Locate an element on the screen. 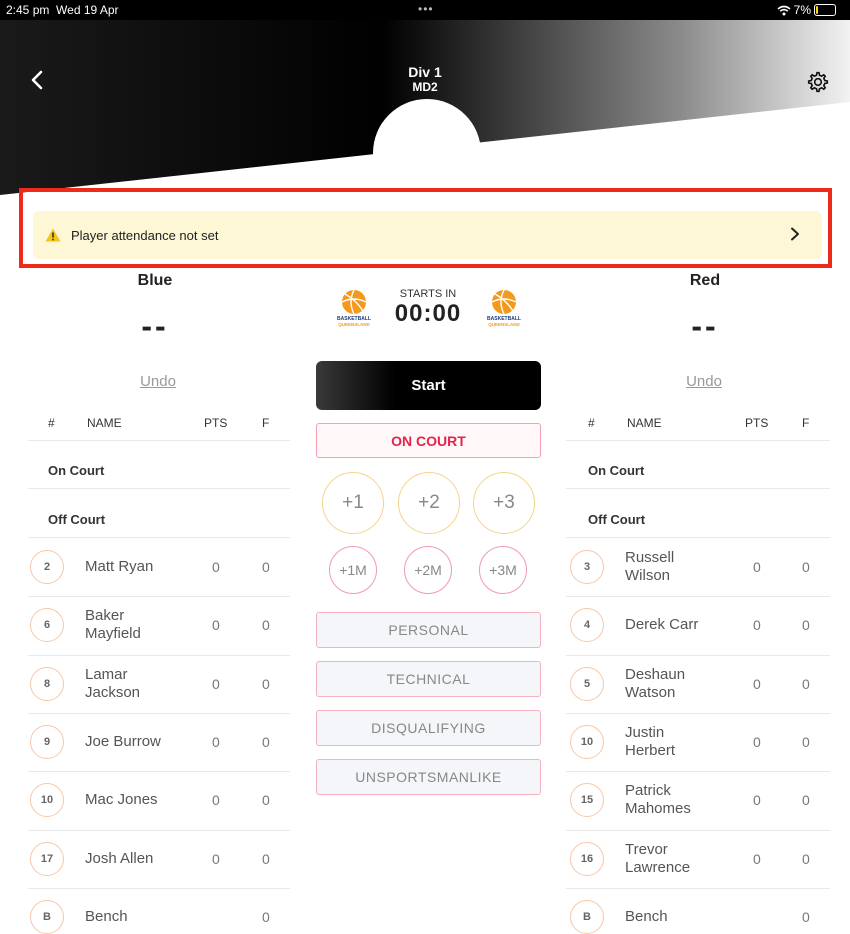 This screenshot has width=850, height=934. player-number-badge: 16 is located at coordinates (587, 858).